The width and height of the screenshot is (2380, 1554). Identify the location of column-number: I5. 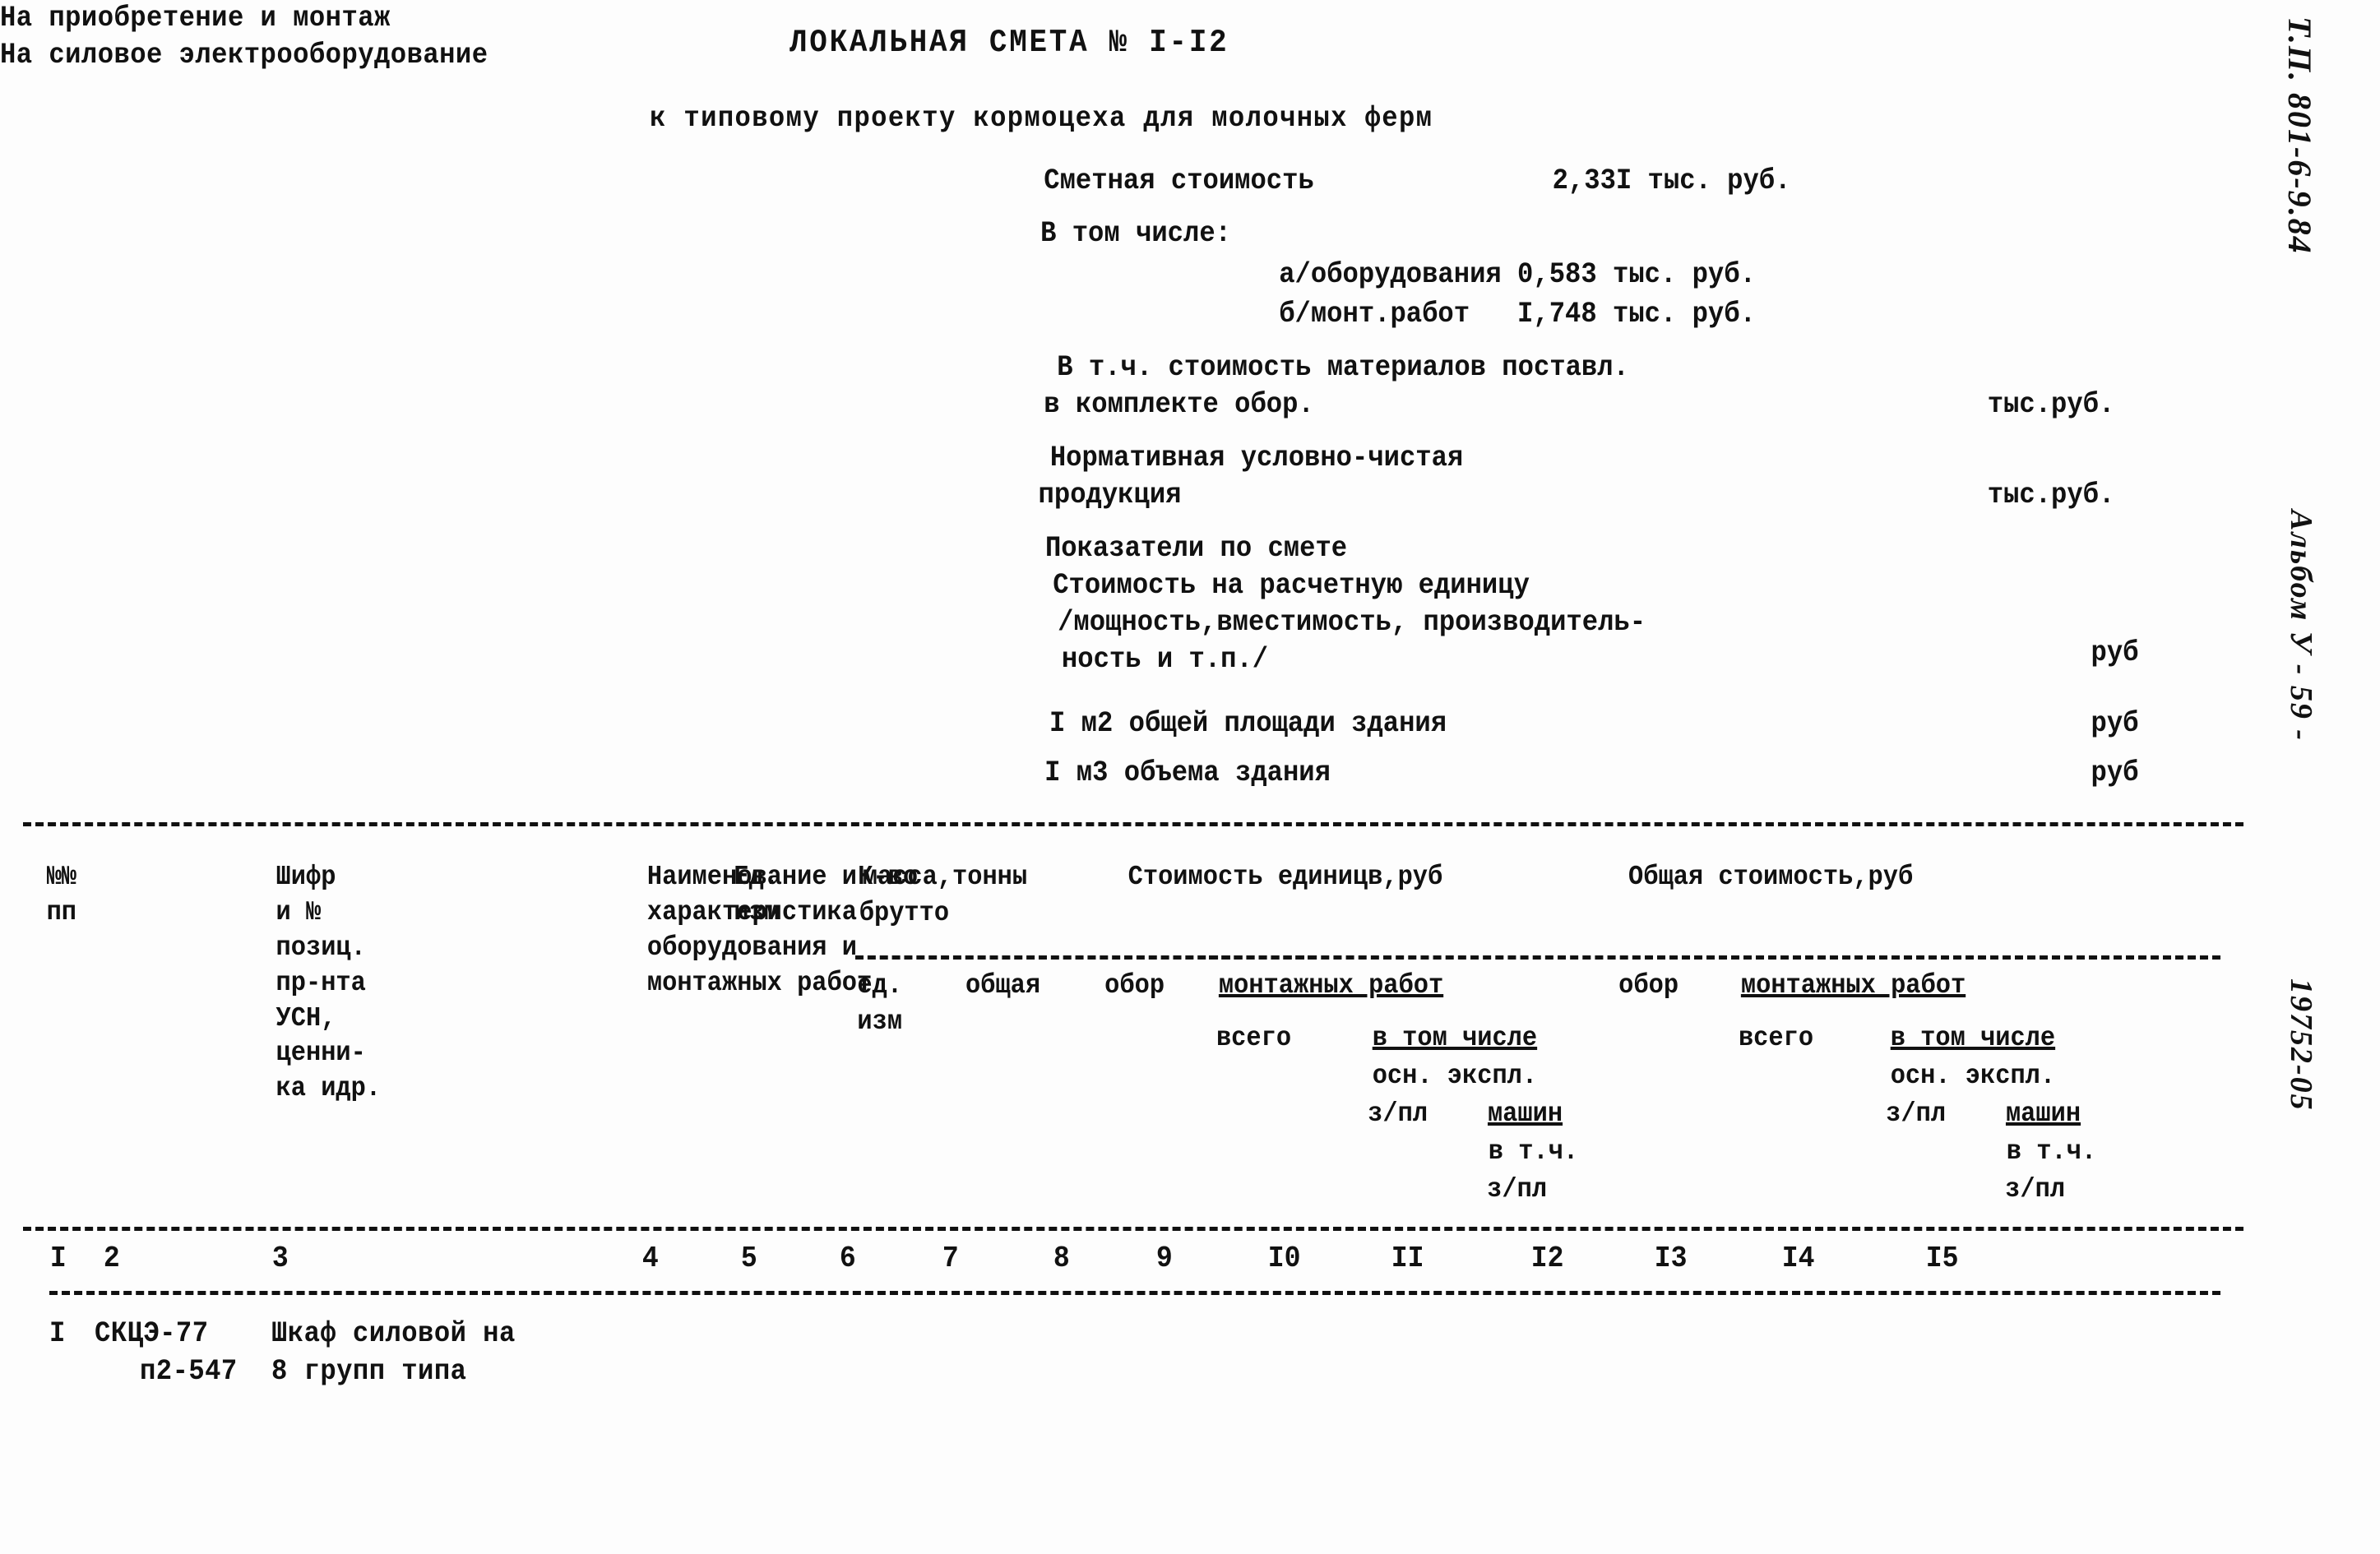
(1942, 1258).